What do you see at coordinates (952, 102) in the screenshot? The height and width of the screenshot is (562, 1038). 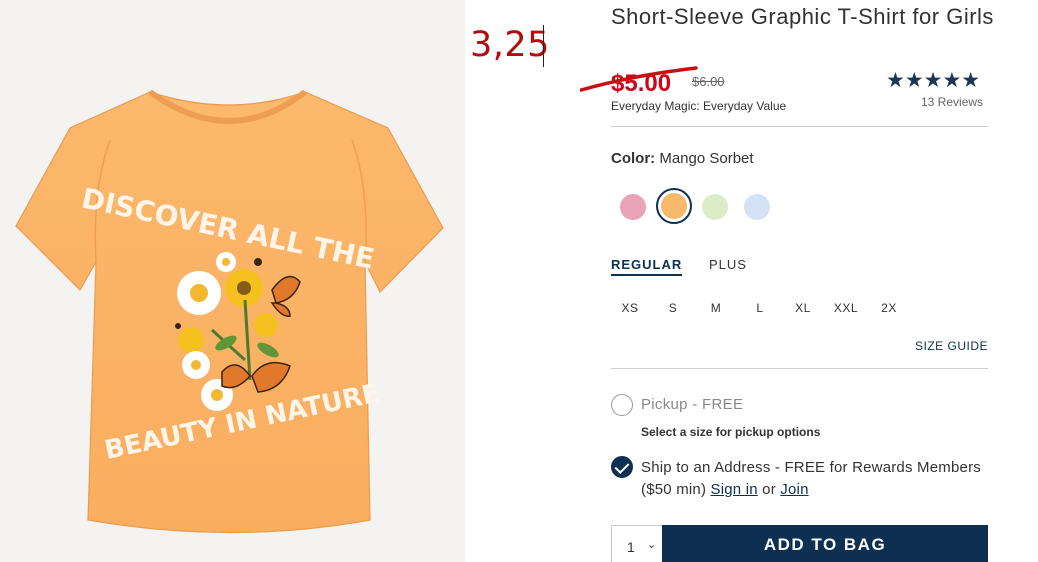 I see `reviews-link: 13 Reviews` at bounding box center [952, 102].